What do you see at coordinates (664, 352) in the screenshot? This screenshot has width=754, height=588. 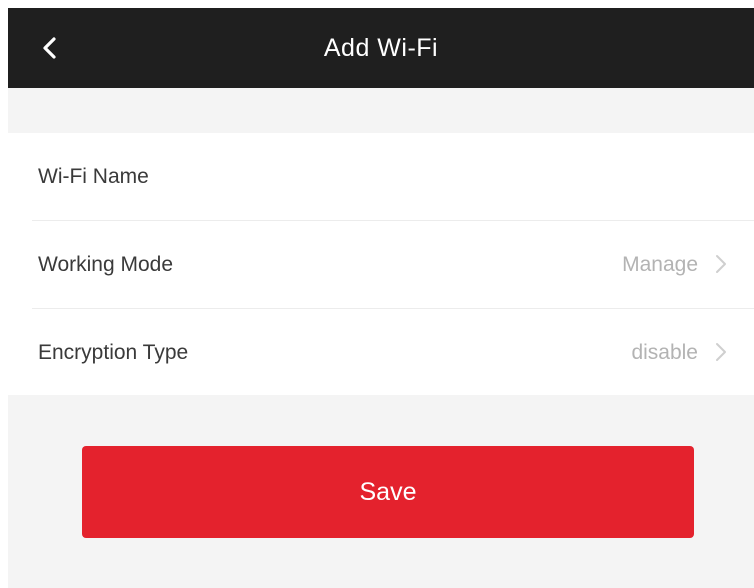 I see `encryption-type-value: disable` at bounding box center [664, 352].